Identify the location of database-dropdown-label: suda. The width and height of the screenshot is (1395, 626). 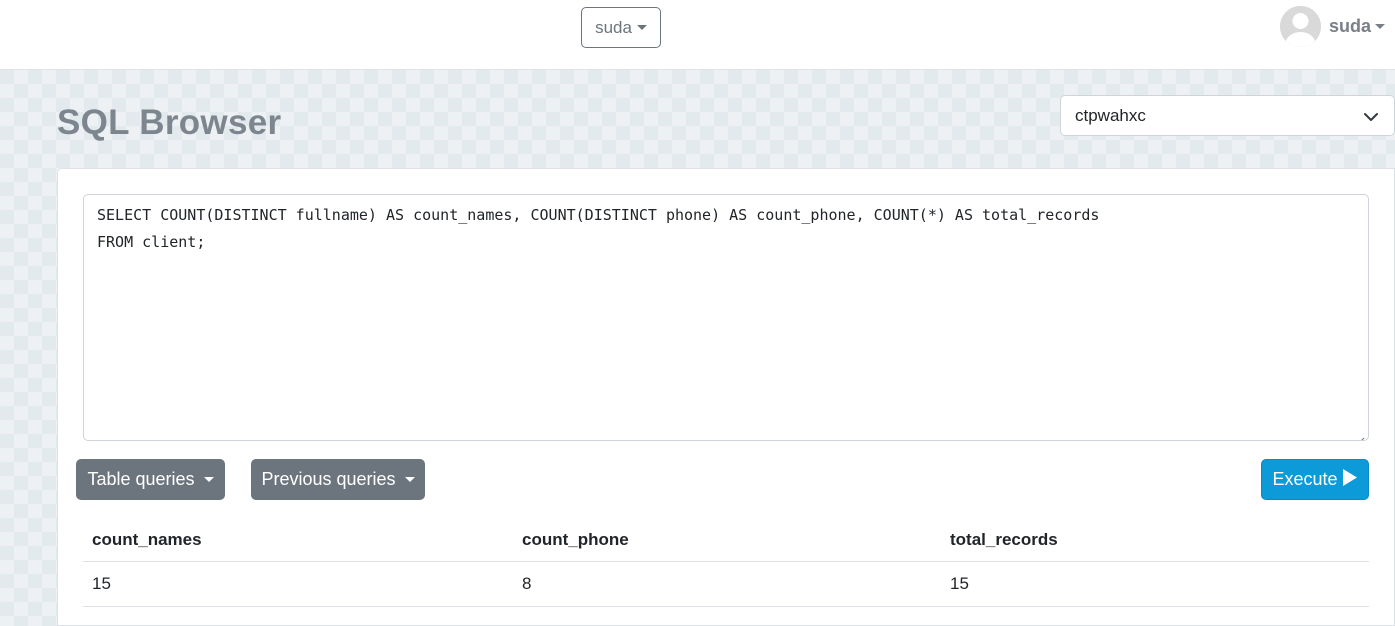
(613, 27).